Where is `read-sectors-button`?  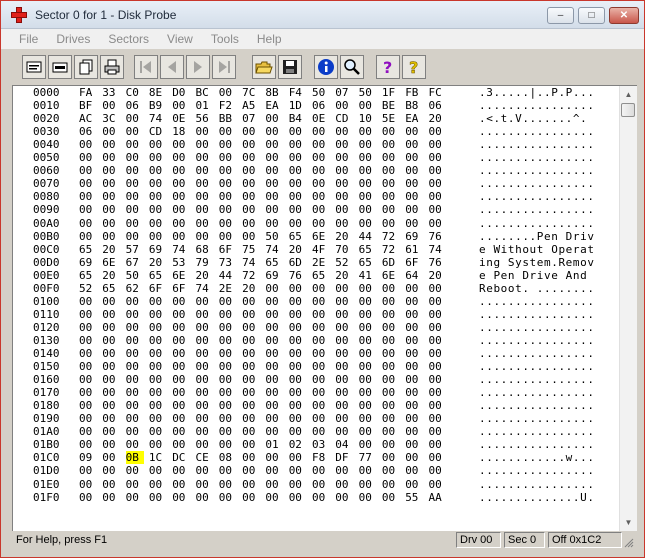 read-sectors-button is located at coordinates (34, 67).